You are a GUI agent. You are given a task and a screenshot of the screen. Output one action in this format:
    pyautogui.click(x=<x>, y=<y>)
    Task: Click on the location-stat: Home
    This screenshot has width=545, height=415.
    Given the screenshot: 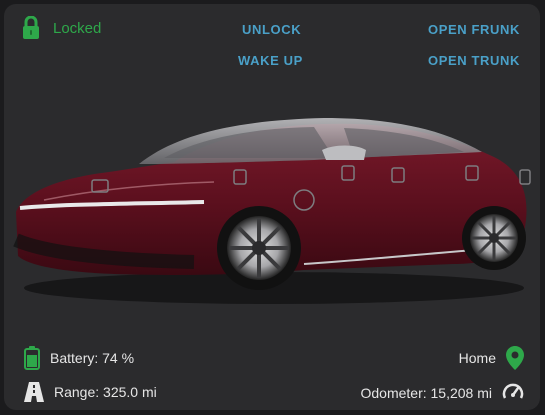 What is the action you would take?
    pyautogui.click(x=491, y=358)
    